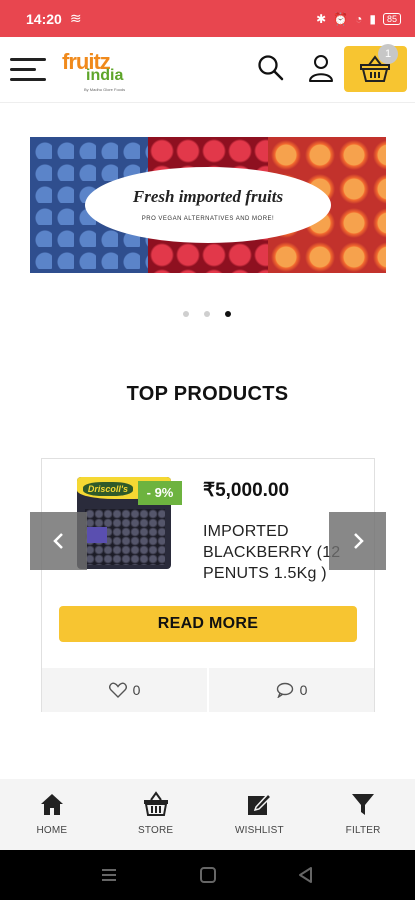  I want to click on status-bar: 14:20 ≋ ✱ ⏰ ◔ ▮ 85, so click(207, 18).